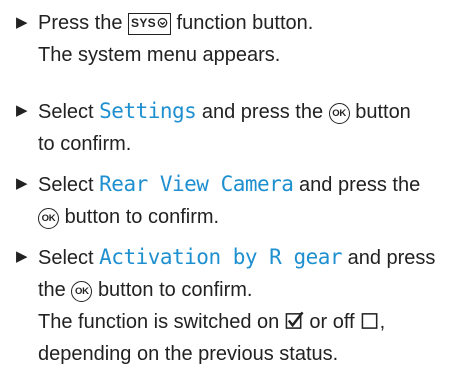 Image resolution: width=466 pixels, height=370 pixels. I want to click on step-3-line-2: OK button to confirm., so click(249, 217).